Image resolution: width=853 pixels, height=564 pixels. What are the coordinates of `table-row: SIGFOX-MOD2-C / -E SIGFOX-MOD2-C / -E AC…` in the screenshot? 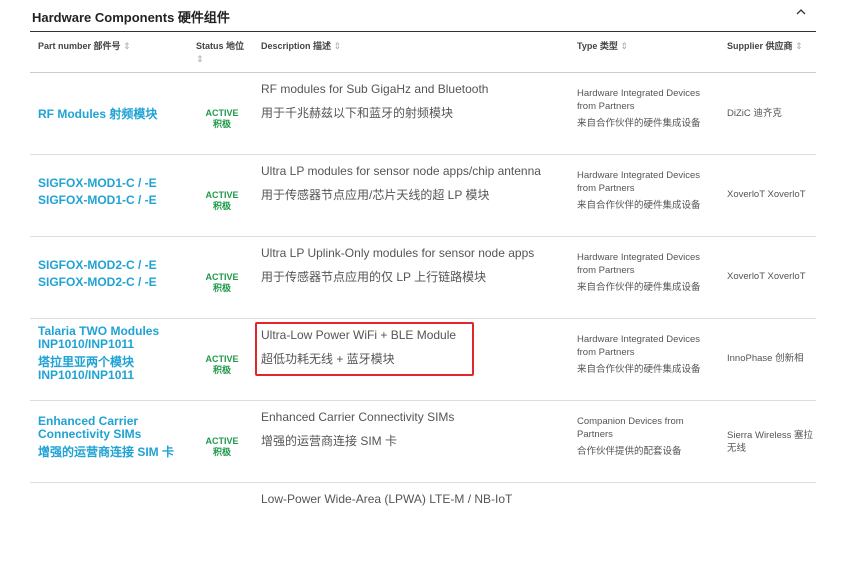 It's located at (423, 278).